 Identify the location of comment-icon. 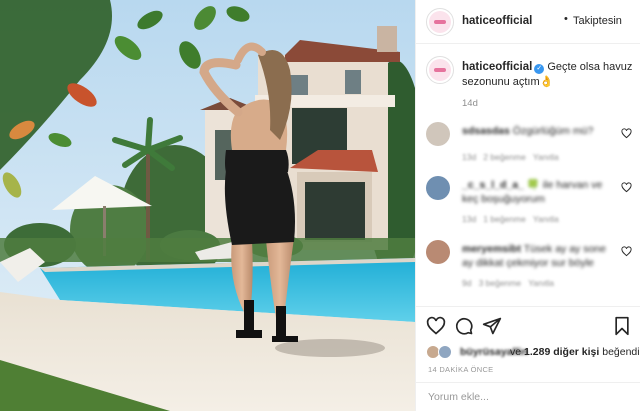
(464, 326).